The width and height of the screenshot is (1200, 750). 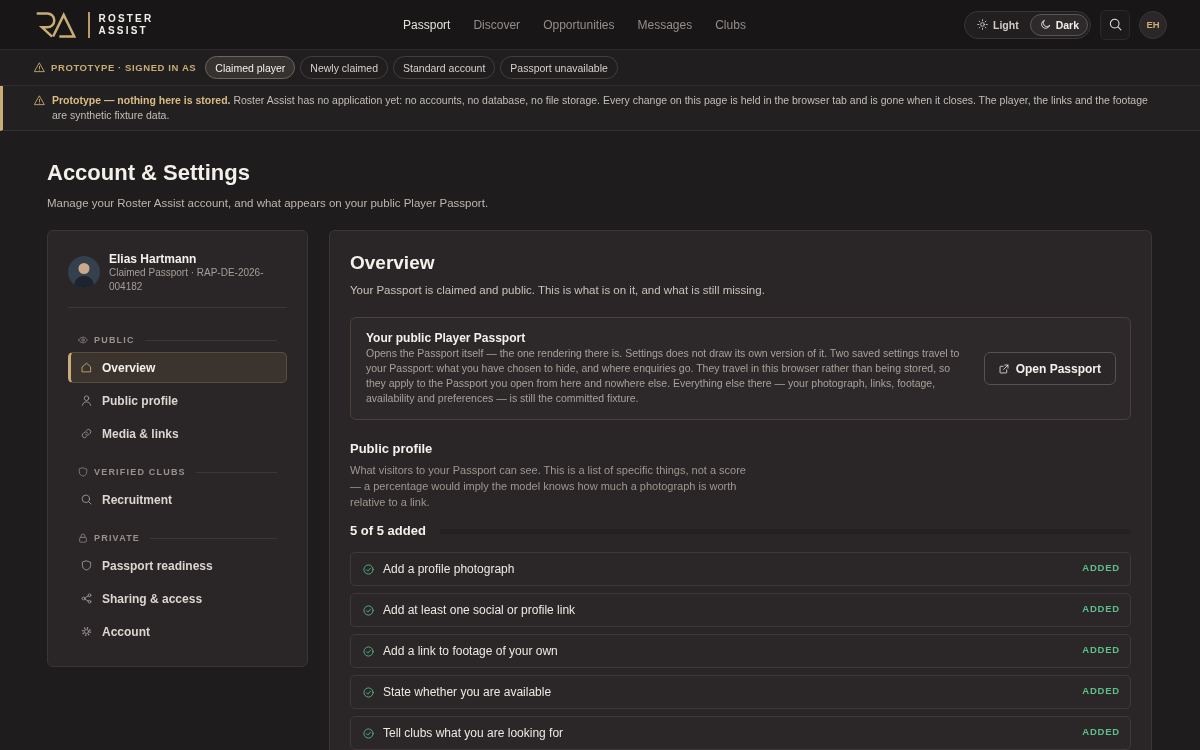 What do you see at coordinates (1045, 24) in the screenshot?
I see `moon-icon` at bounding box center [1045, 24].